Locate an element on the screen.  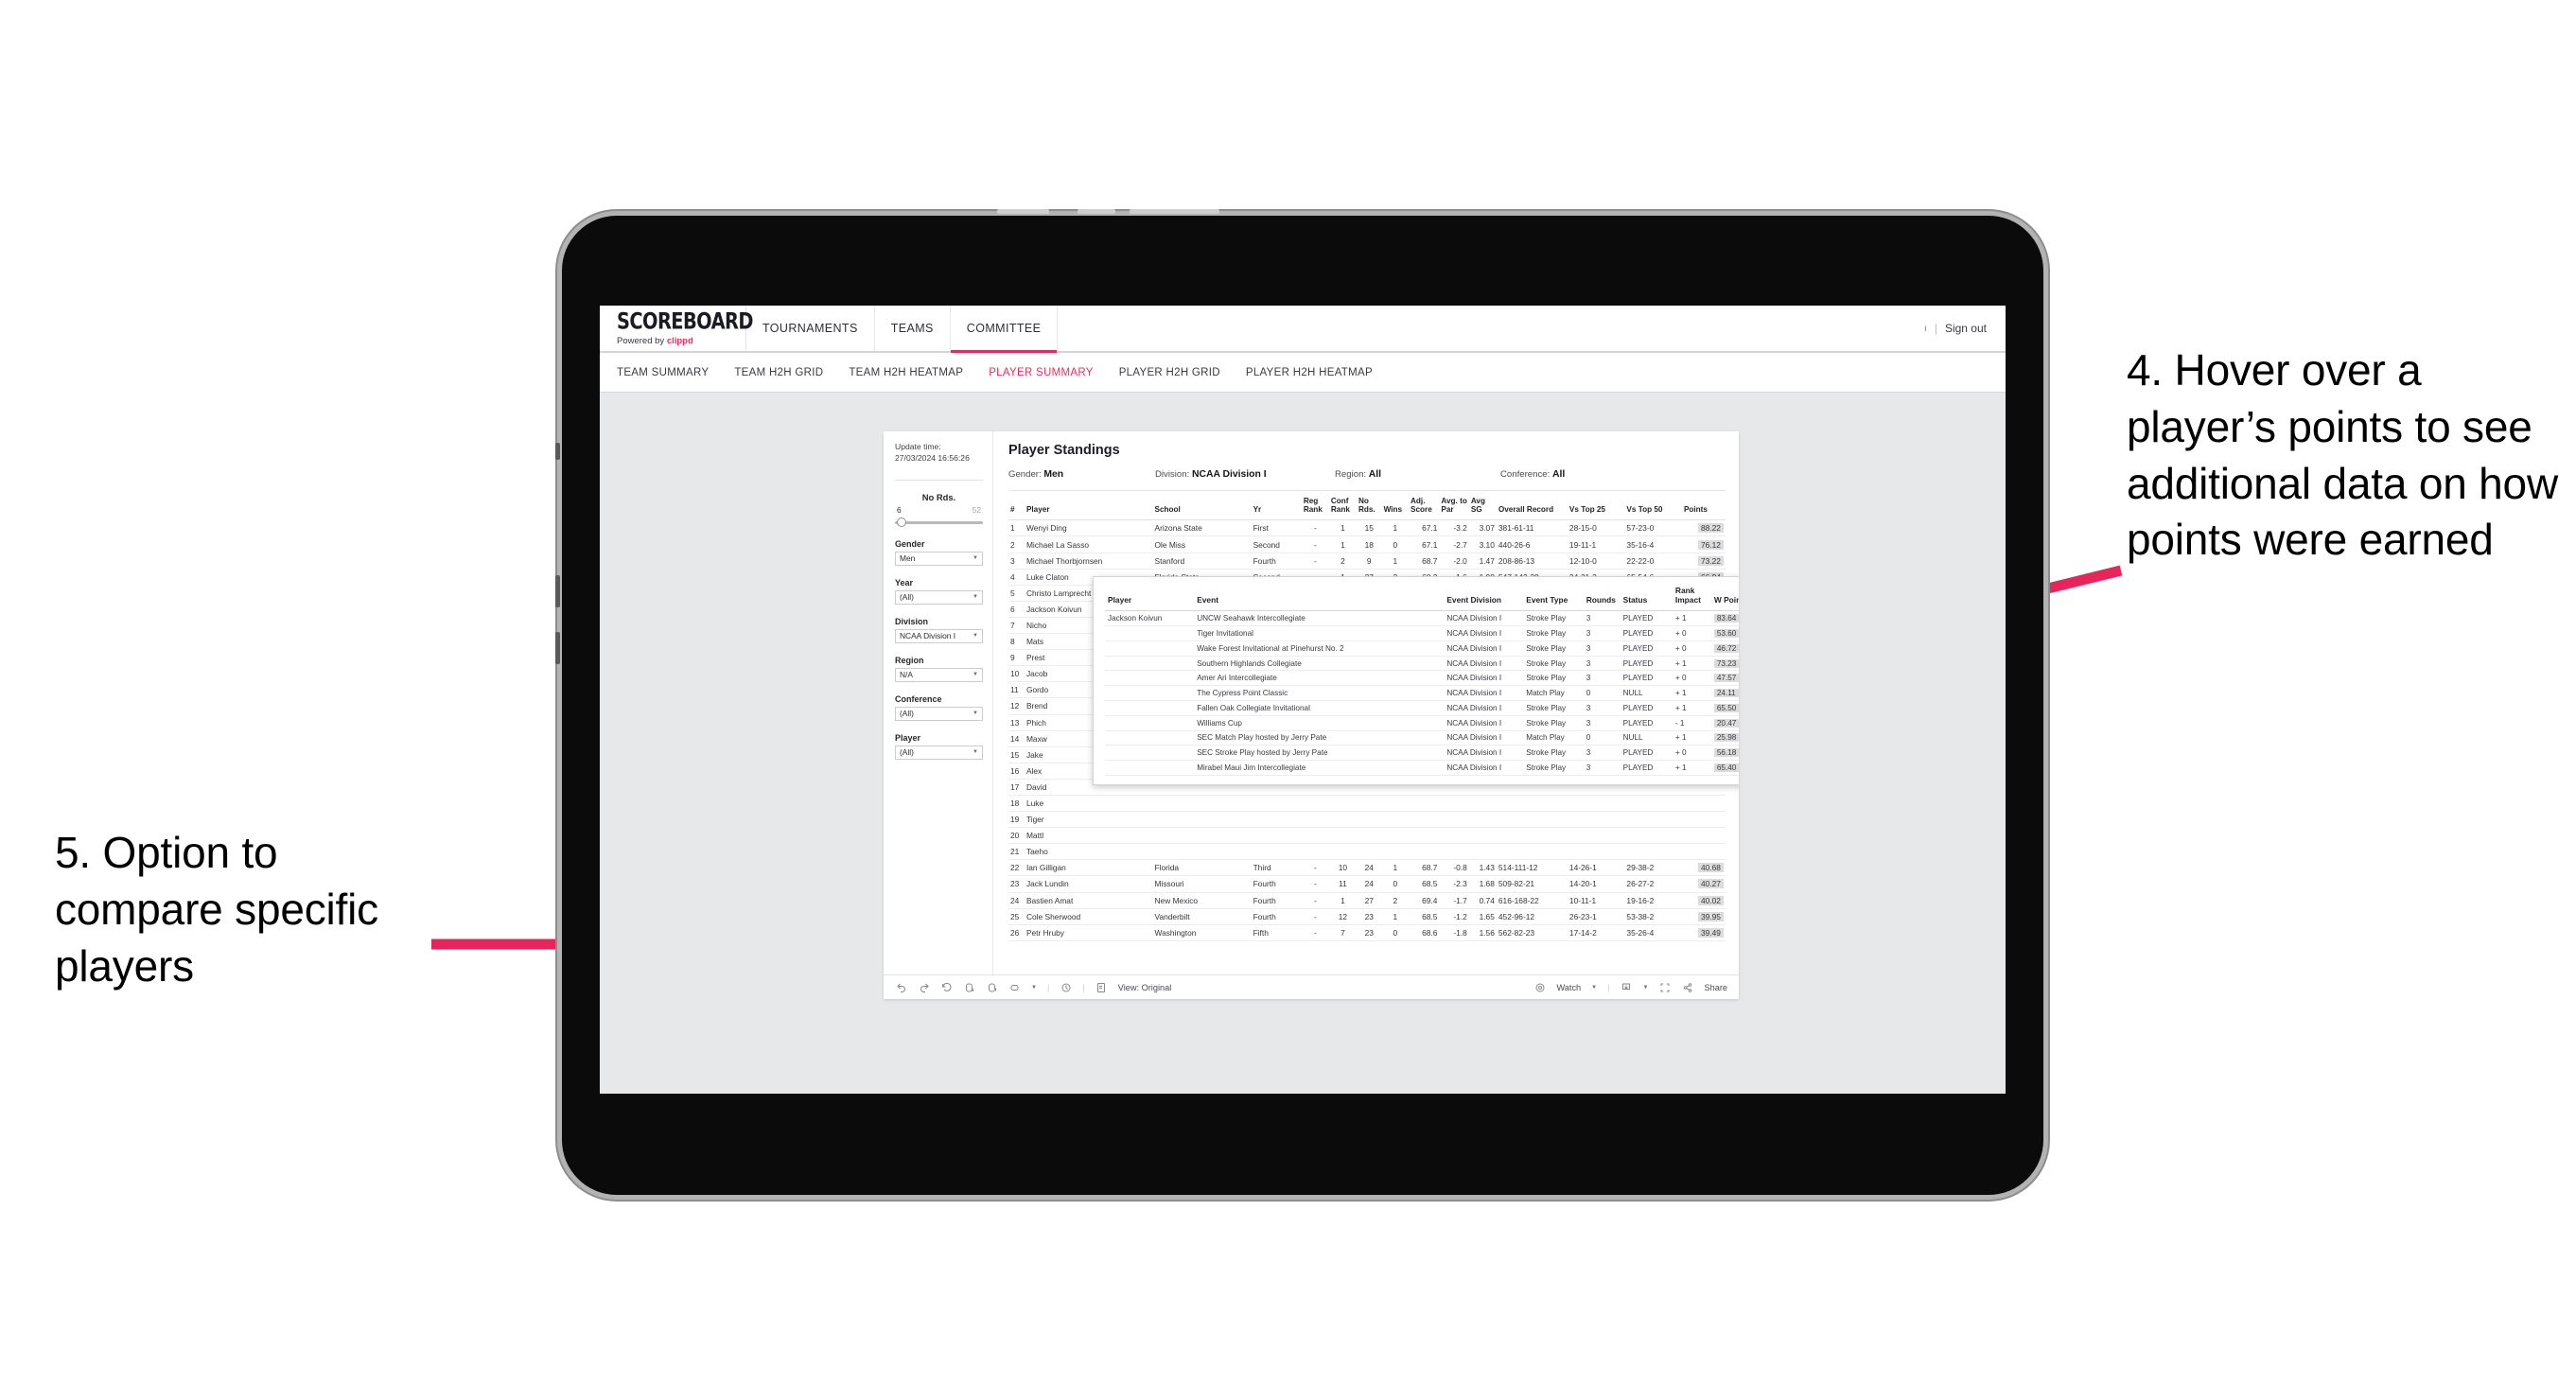
topnav-item-teams: TEAMS is located at coordinates (913, 328).